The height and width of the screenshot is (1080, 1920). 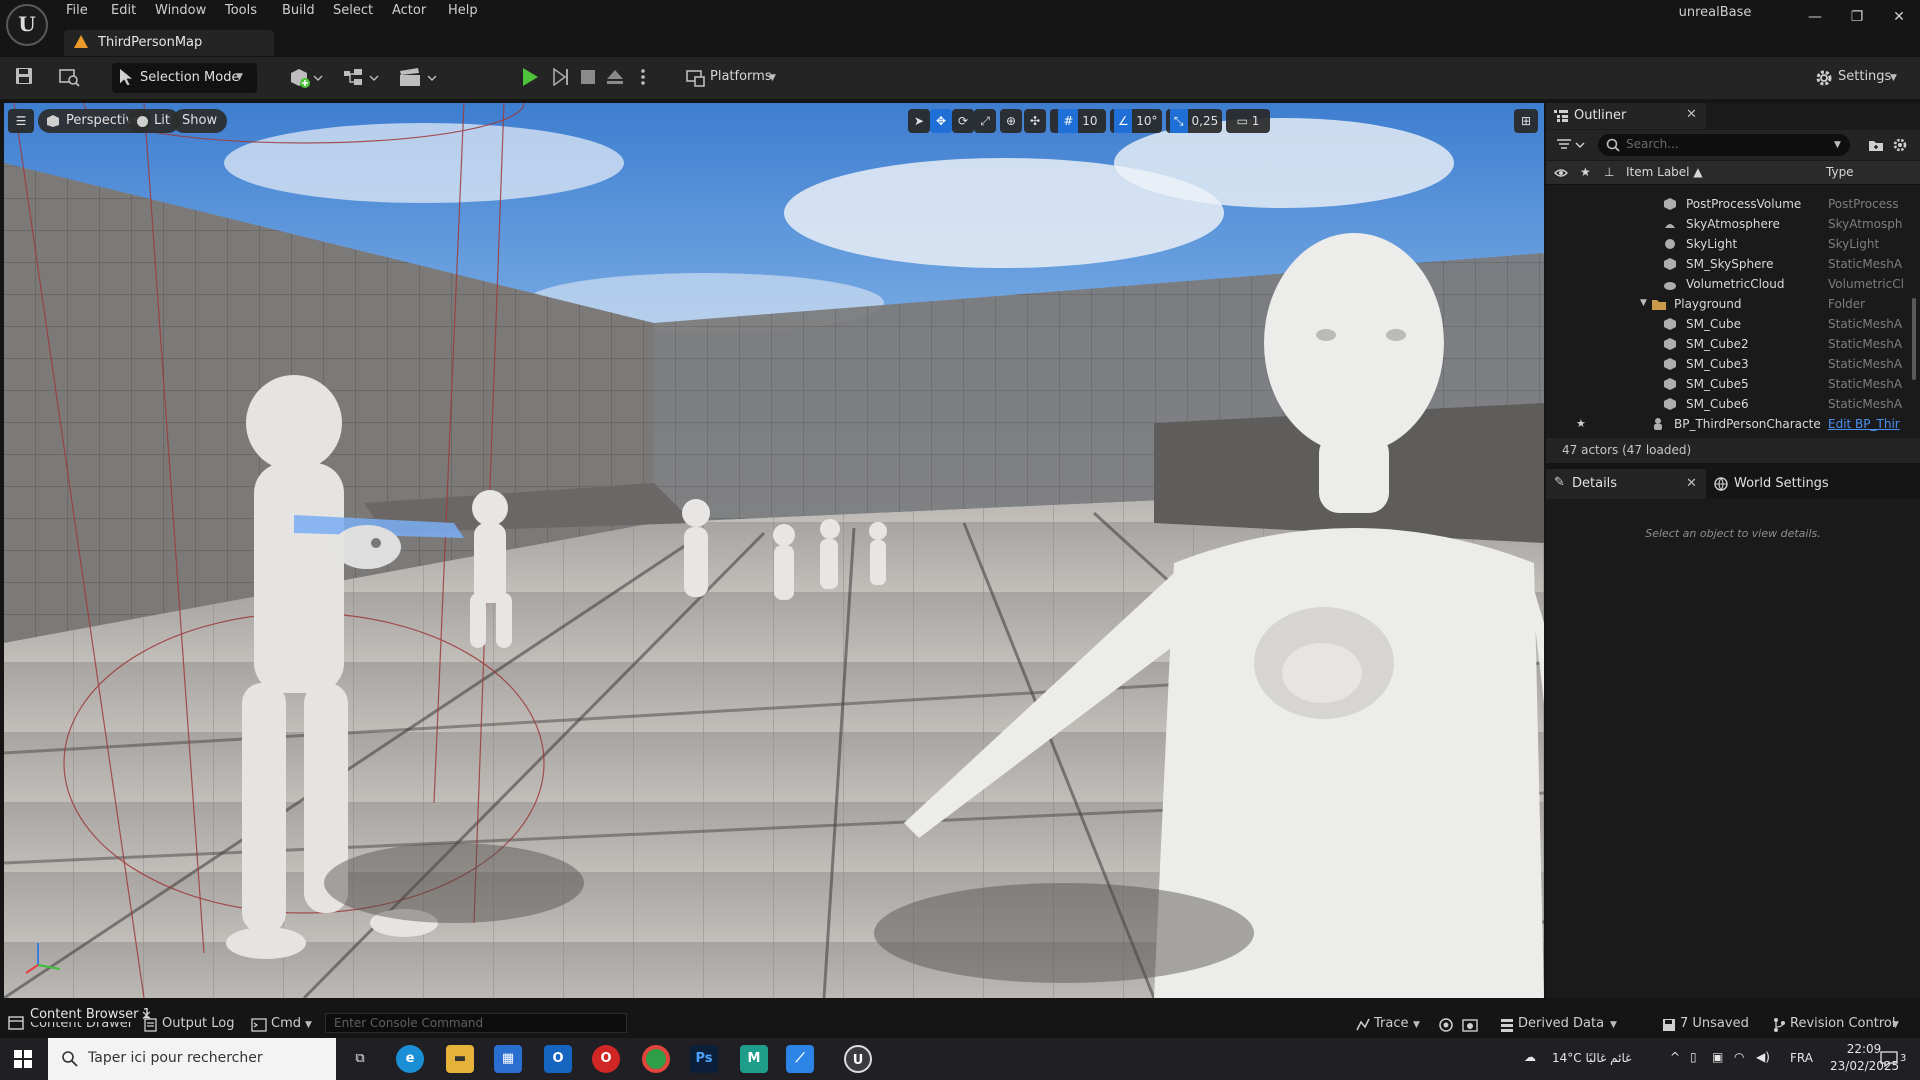 I want to click on outliner-tab: Outliner ✕, so click(x=1626, y=116).